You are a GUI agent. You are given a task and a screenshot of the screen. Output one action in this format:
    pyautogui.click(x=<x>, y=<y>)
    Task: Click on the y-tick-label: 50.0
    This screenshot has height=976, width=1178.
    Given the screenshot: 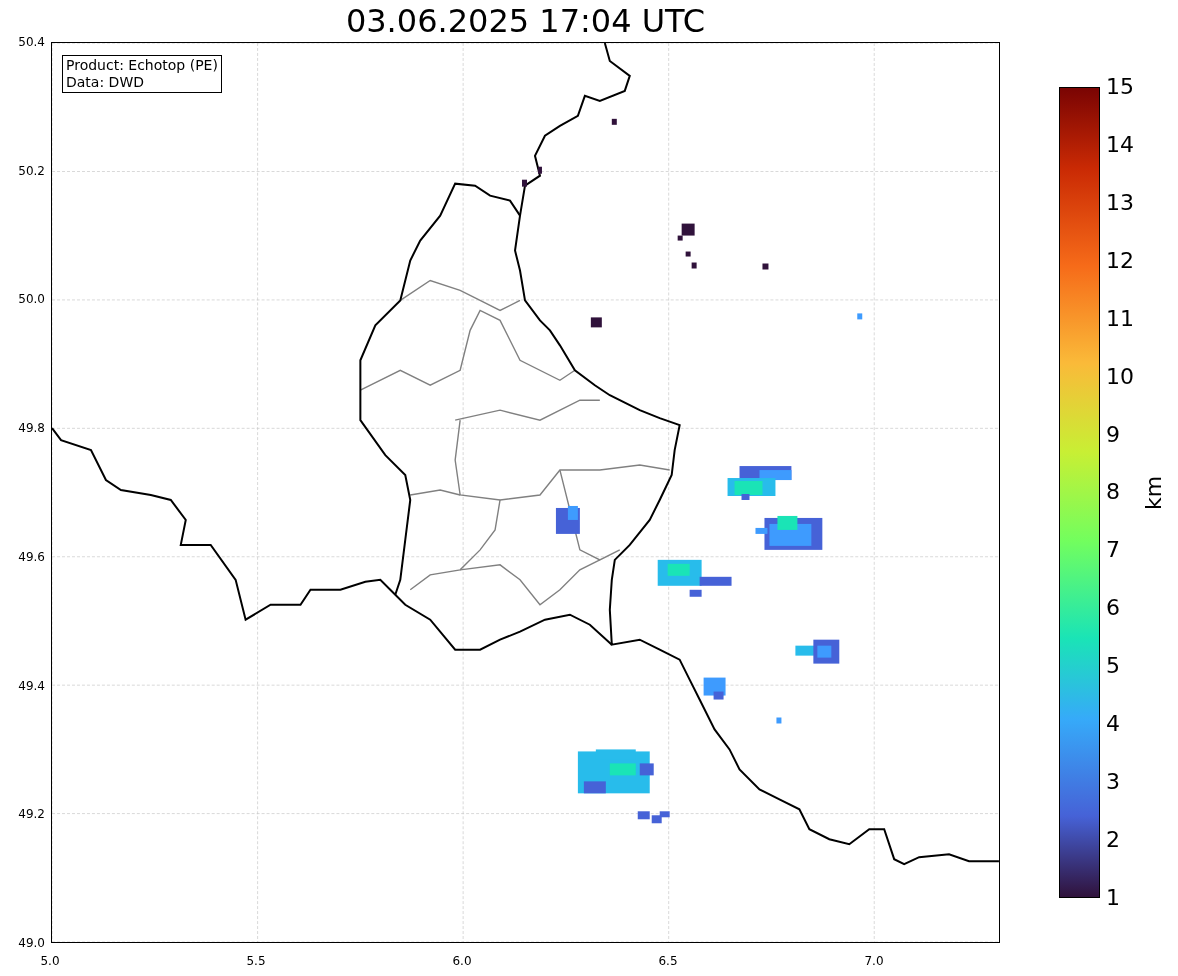 What is the action you would take?
    pyautogui.click(x=31, y=299)
    